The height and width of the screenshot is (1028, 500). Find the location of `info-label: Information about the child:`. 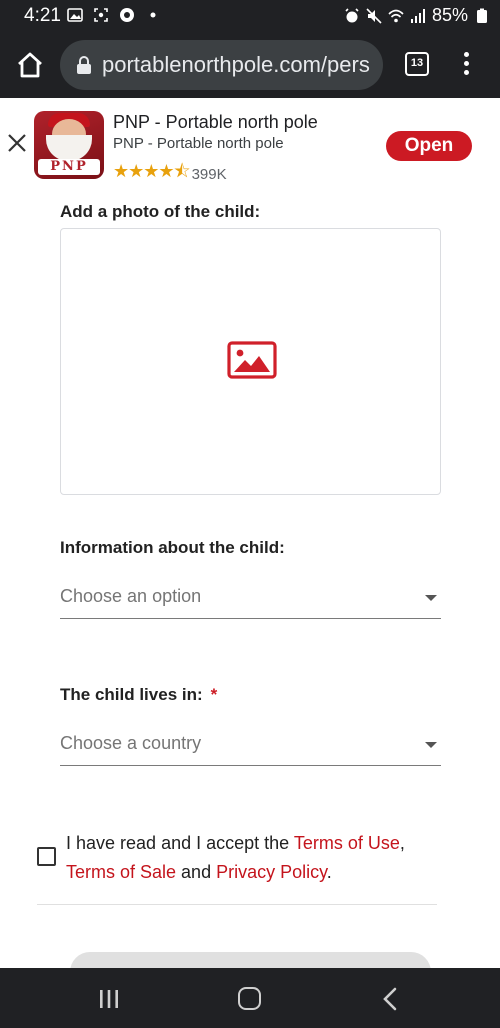

info-label: Information about the child: is located at coordinates (172, 547).